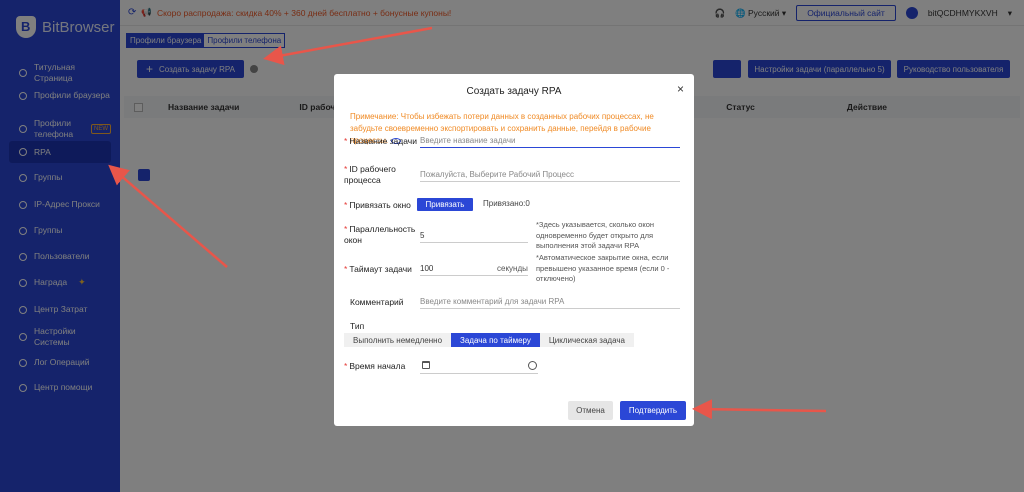 This screenshot has height=492, width=1024. Describe the element at coordinates (380, 234) in the screenshot. I see `parallel-label: * Параллельность окон` at that location.